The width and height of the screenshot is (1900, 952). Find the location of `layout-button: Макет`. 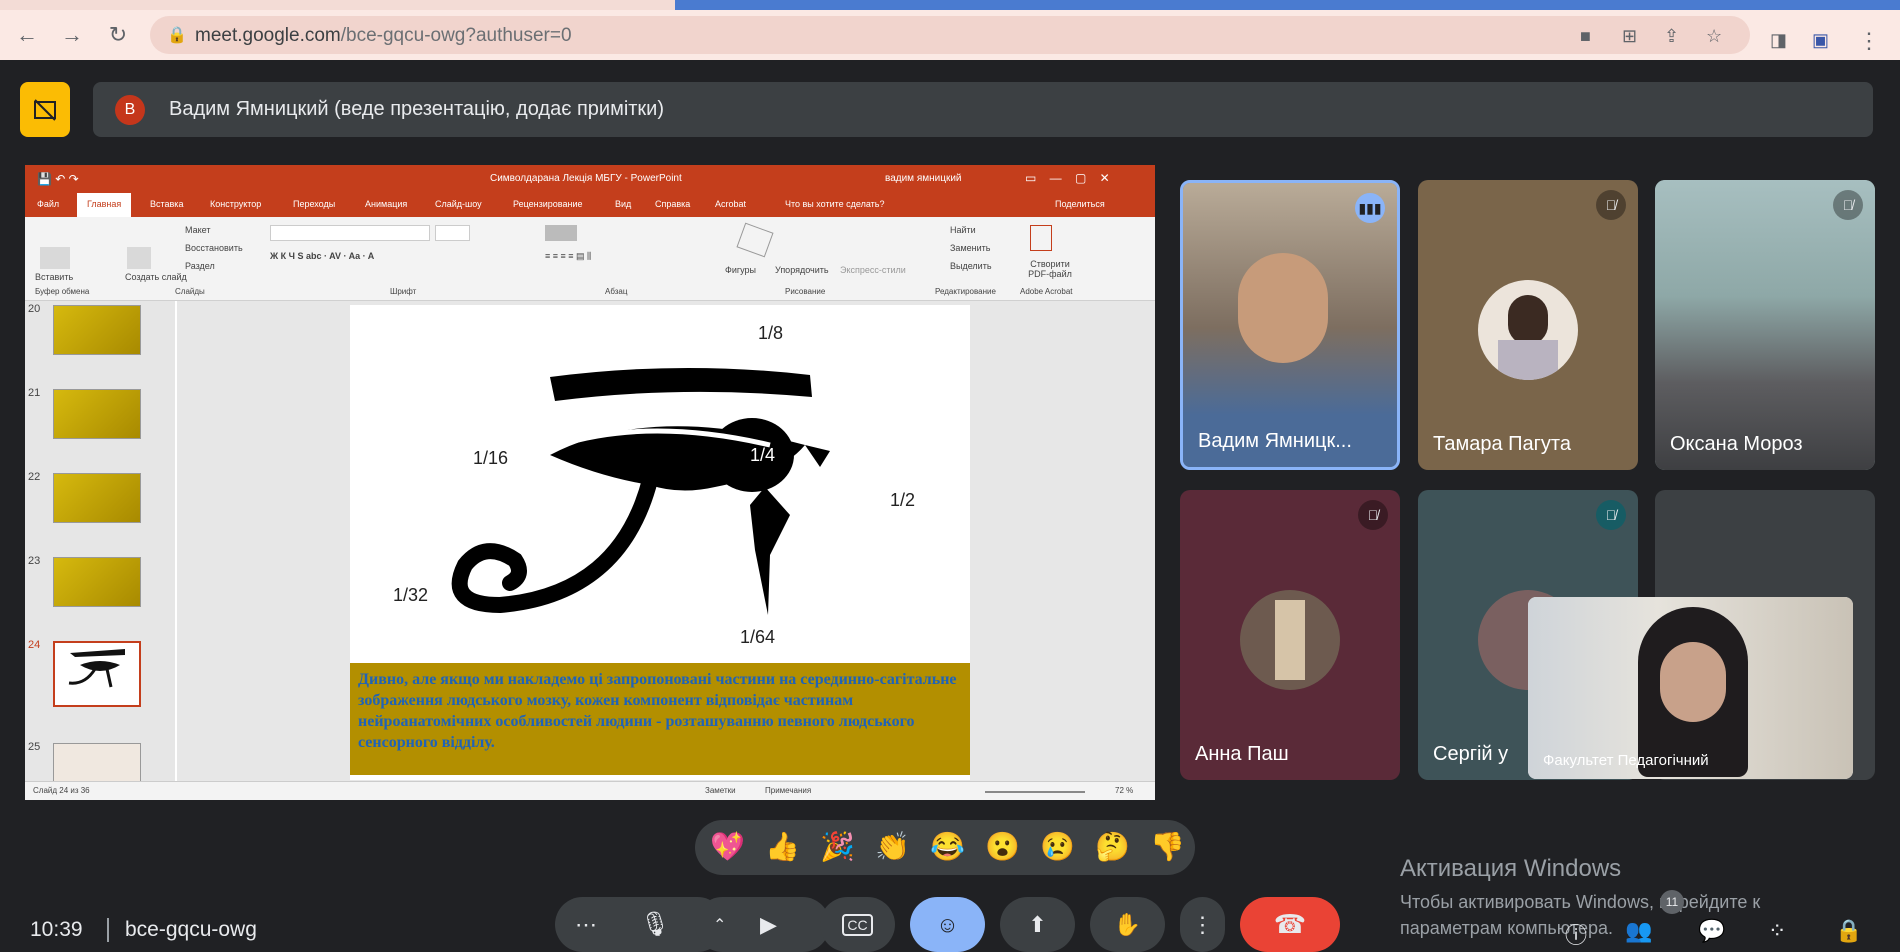

layout-button: Макет is located at coordinates (197, 230).